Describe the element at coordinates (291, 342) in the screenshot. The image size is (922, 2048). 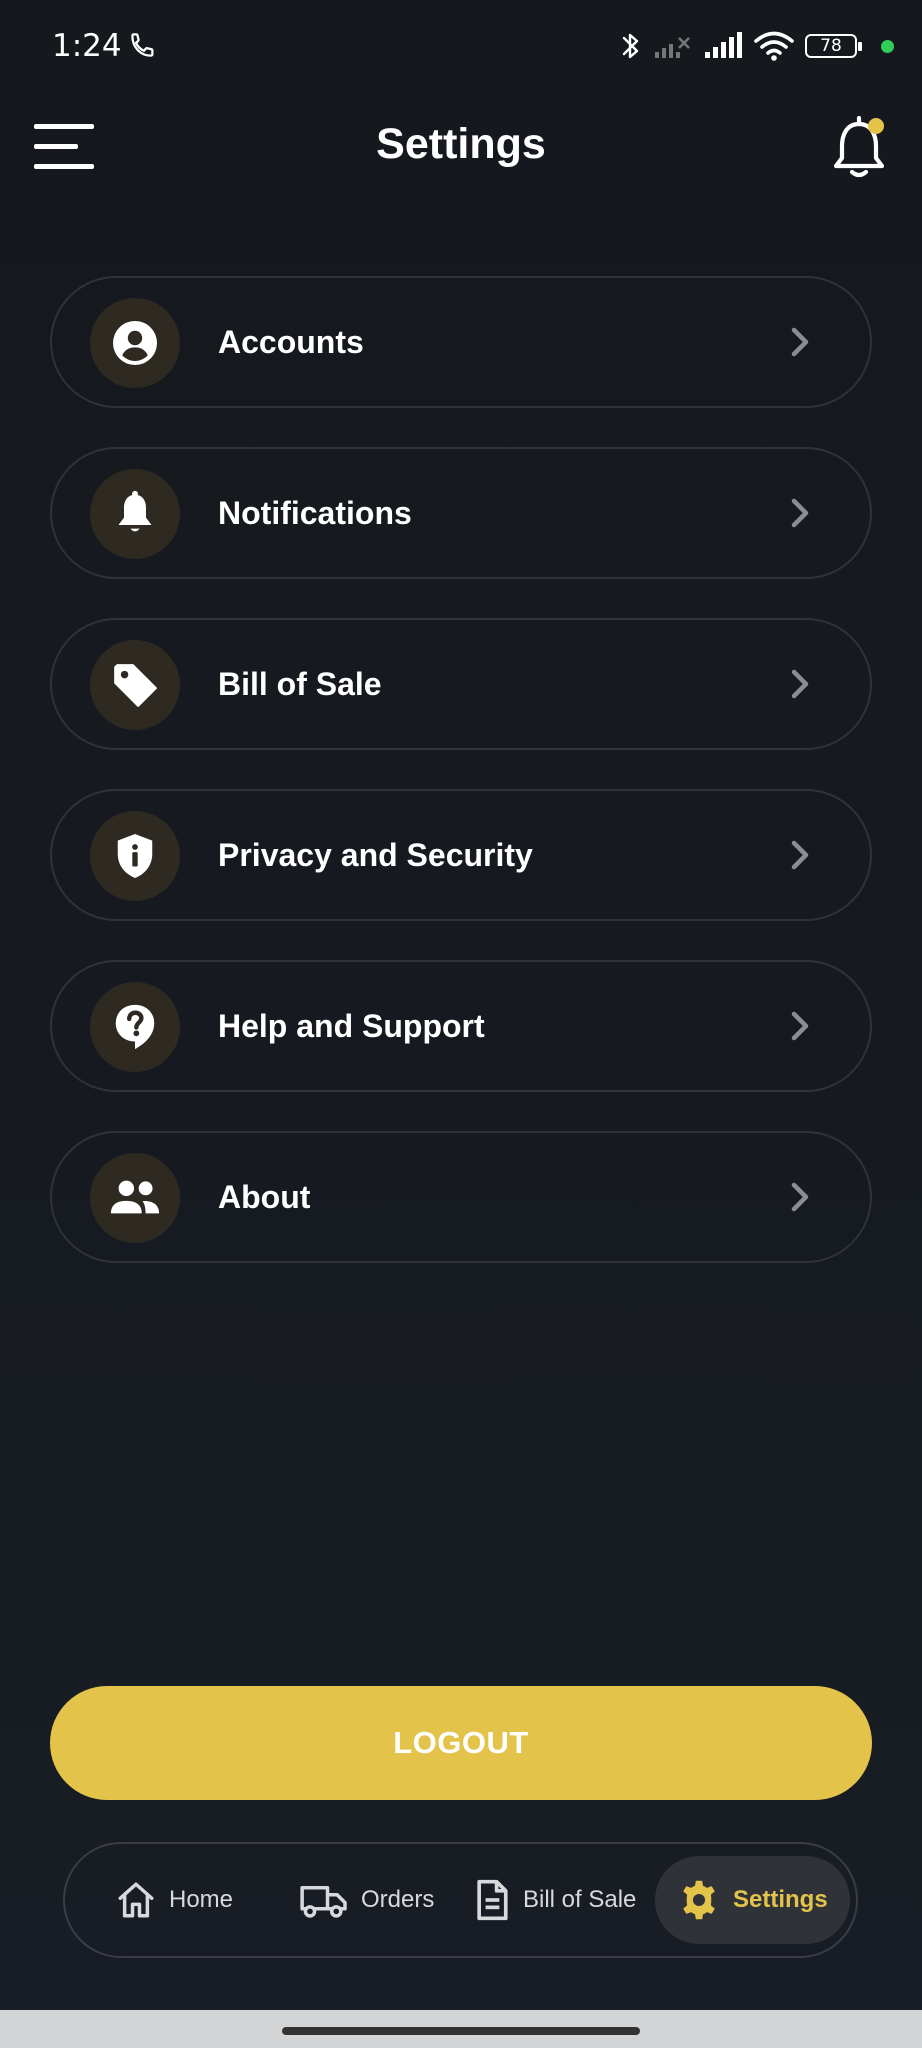
I see `settings-item-label: Accounts` at that location.